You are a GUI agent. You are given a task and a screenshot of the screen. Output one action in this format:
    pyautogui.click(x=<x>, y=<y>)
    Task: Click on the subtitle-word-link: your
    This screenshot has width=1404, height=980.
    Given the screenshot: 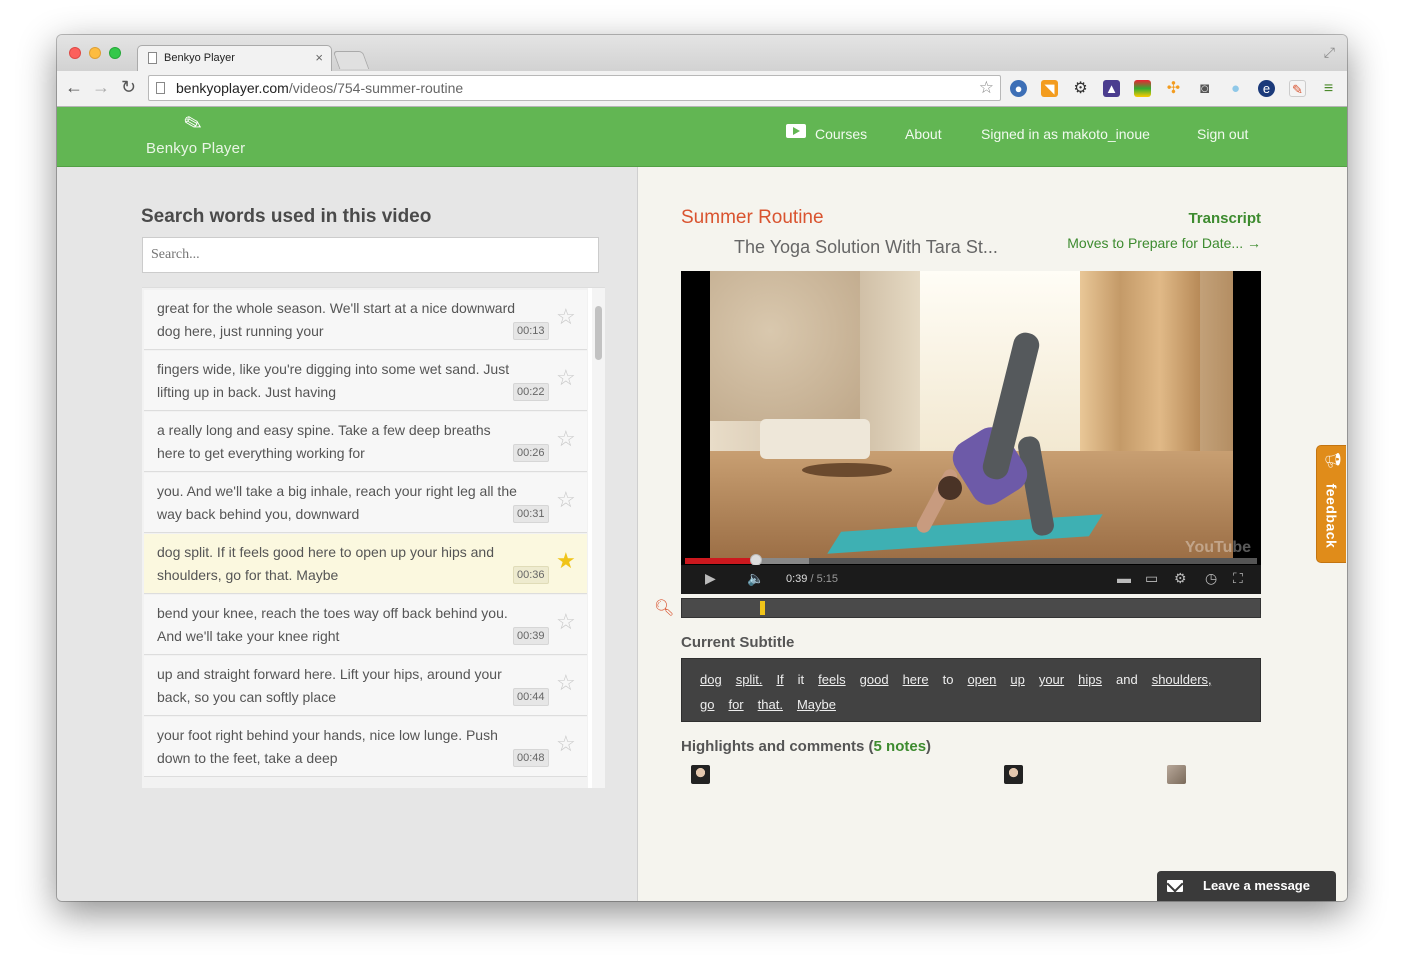 What is the action you would take?
    pyautogui.click(x=1051, y=679)
    